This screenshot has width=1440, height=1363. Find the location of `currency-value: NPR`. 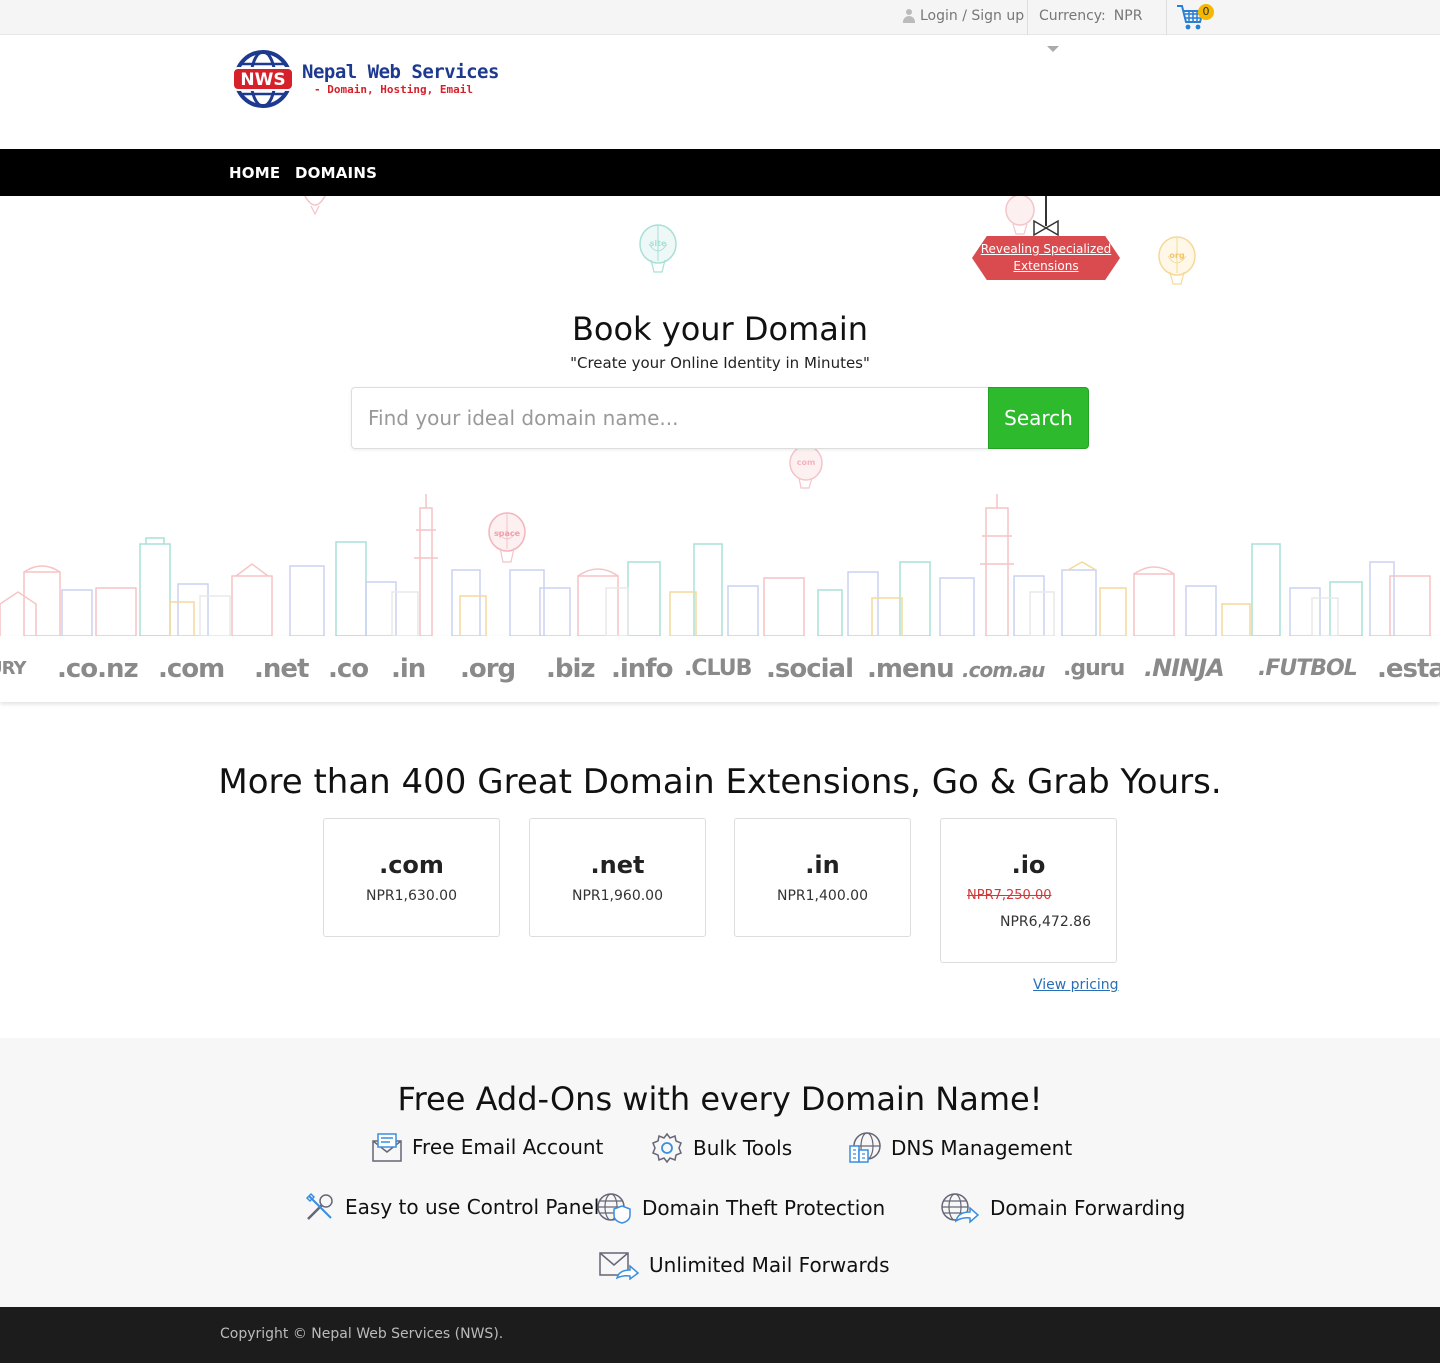

currency-value: NPR is located at coordinates (1128, 16).